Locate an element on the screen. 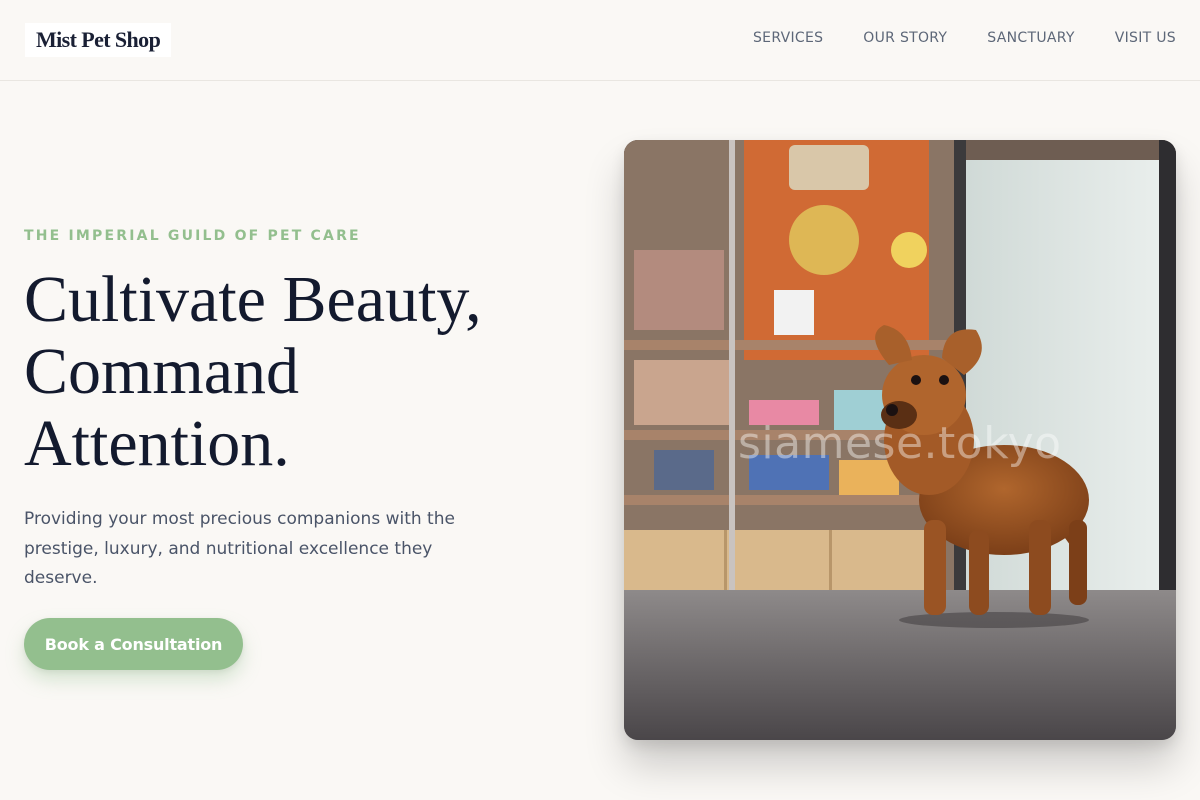  hero-eyebrow: THE IMPERIAL GUILD OF PET CARE is located at coordinates (192, 236).